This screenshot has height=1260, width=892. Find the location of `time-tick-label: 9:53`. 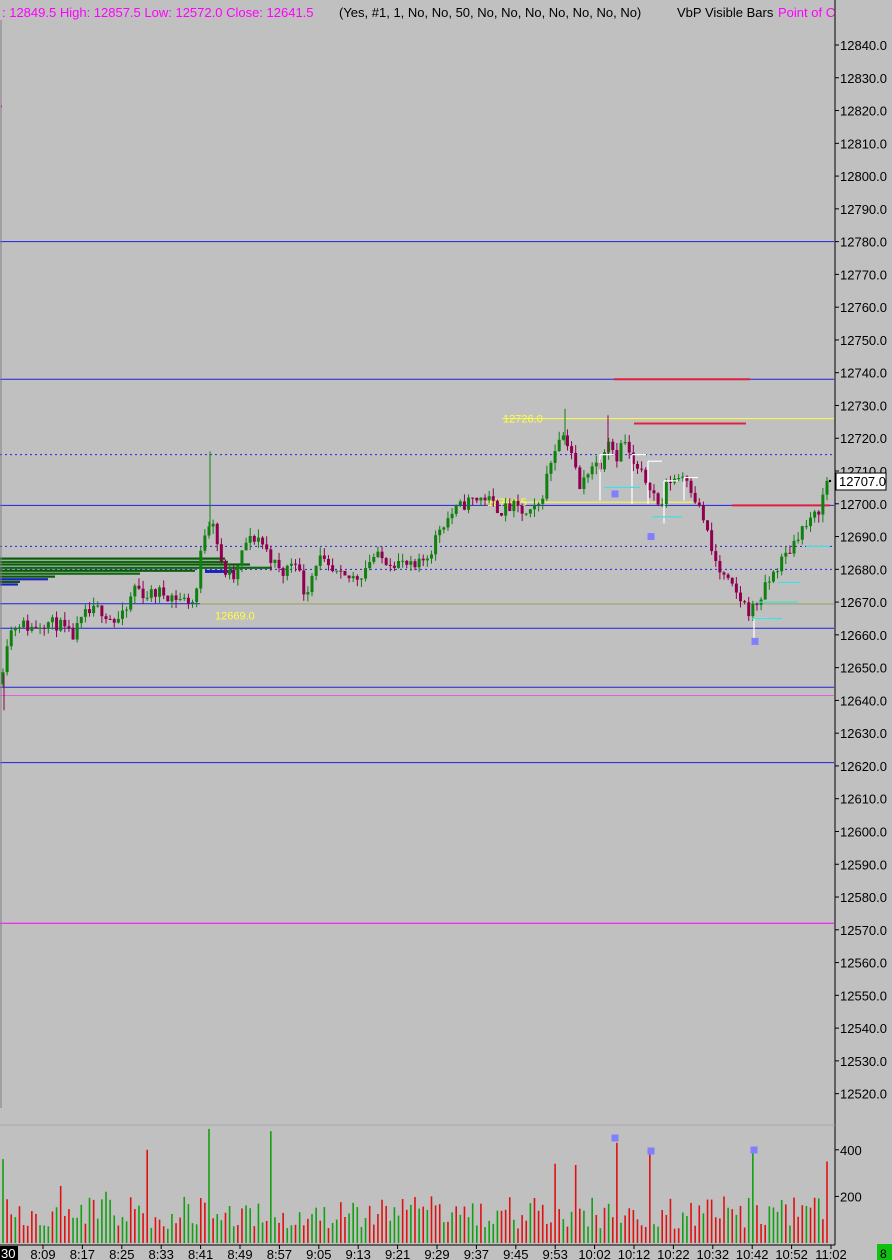

time-tick-label: 9:53 is located at coordinates (555, 1253).